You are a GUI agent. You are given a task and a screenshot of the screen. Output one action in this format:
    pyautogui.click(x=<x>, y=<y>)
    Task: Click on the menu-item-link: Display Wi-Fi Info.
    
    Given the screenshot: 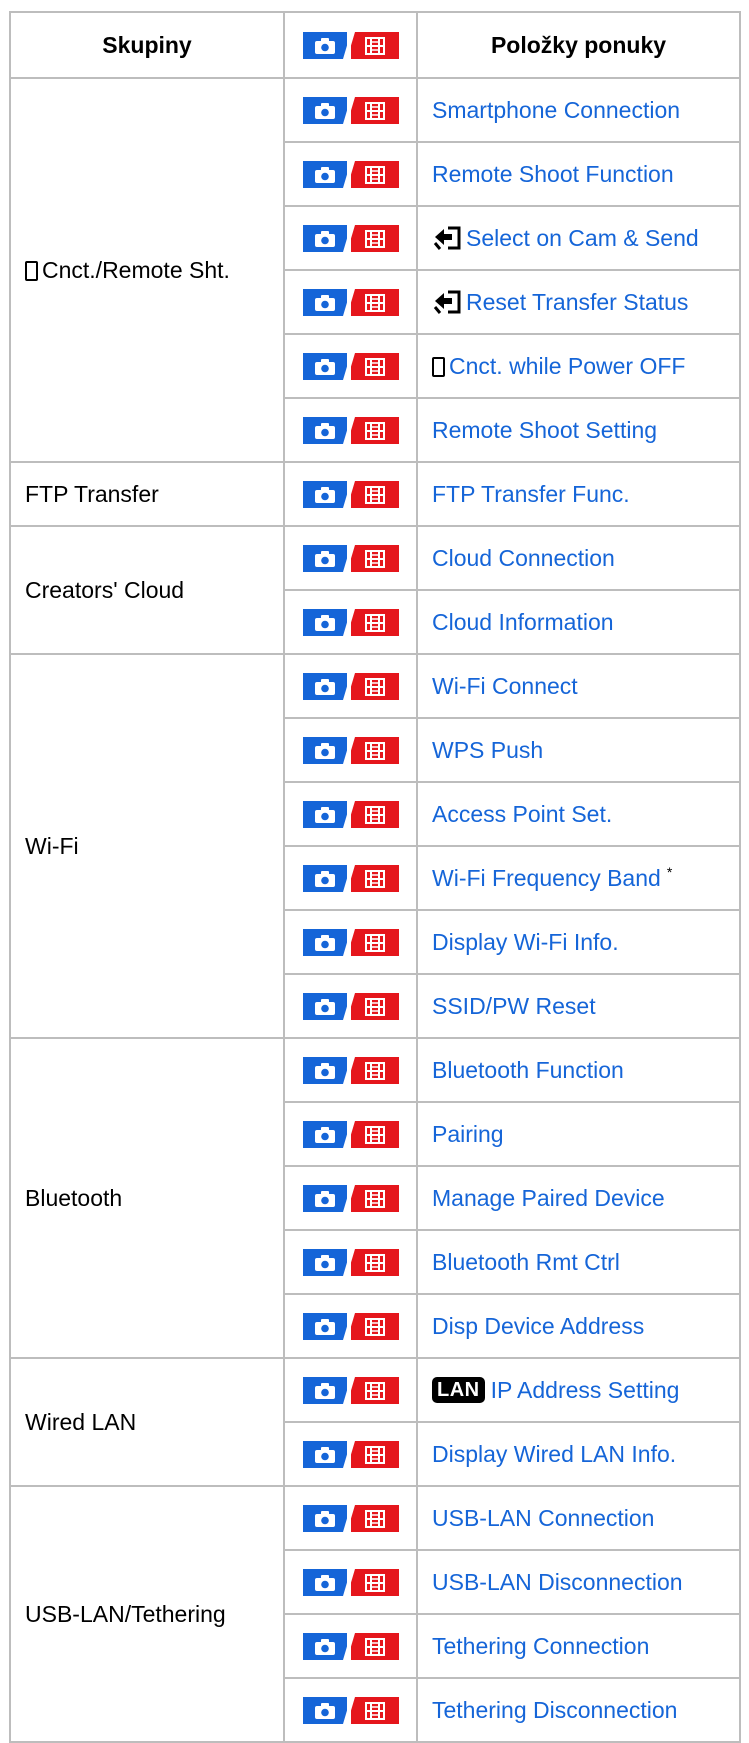 What is the action you would take?
    pyautogui.click(x=525, y=942)
    